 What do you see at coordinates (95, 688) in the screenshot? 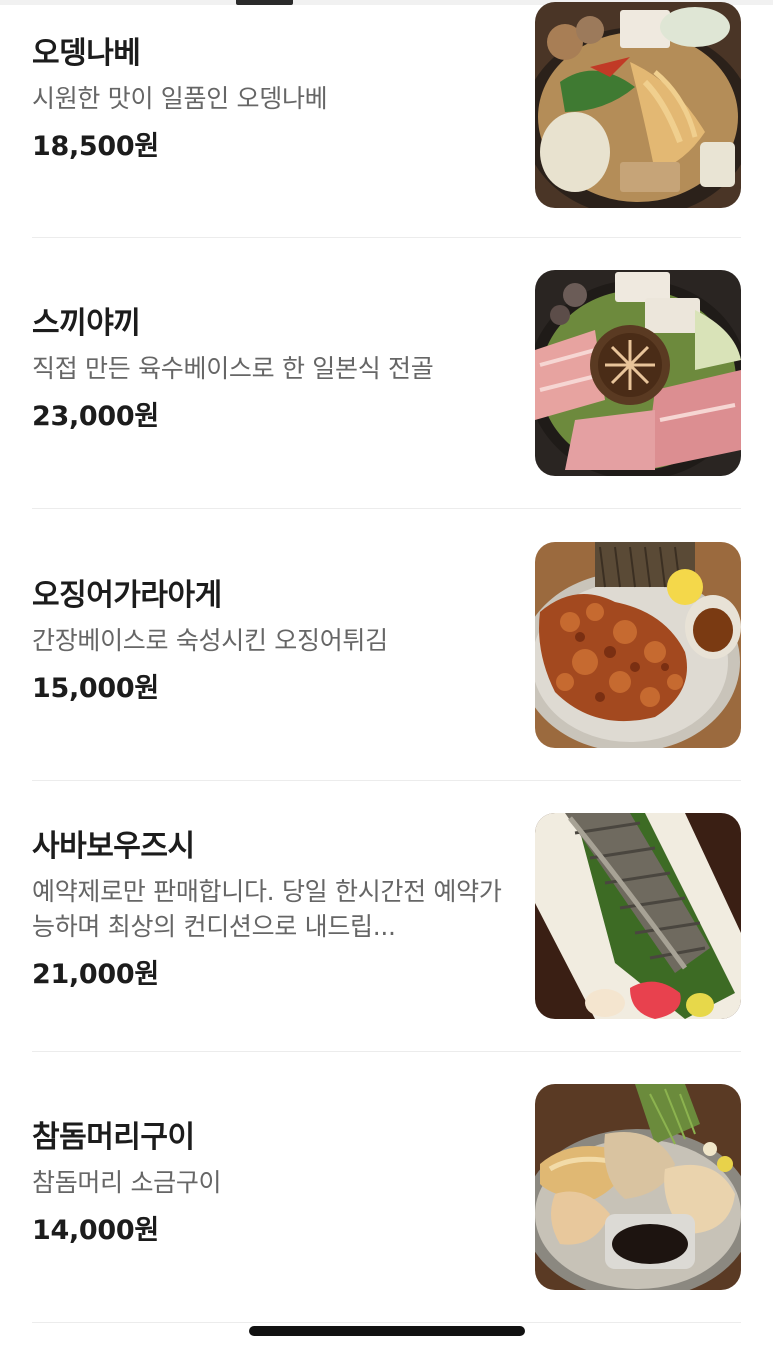
I see `menu-item-price: 15,000원` at bounding box center [95, 688].